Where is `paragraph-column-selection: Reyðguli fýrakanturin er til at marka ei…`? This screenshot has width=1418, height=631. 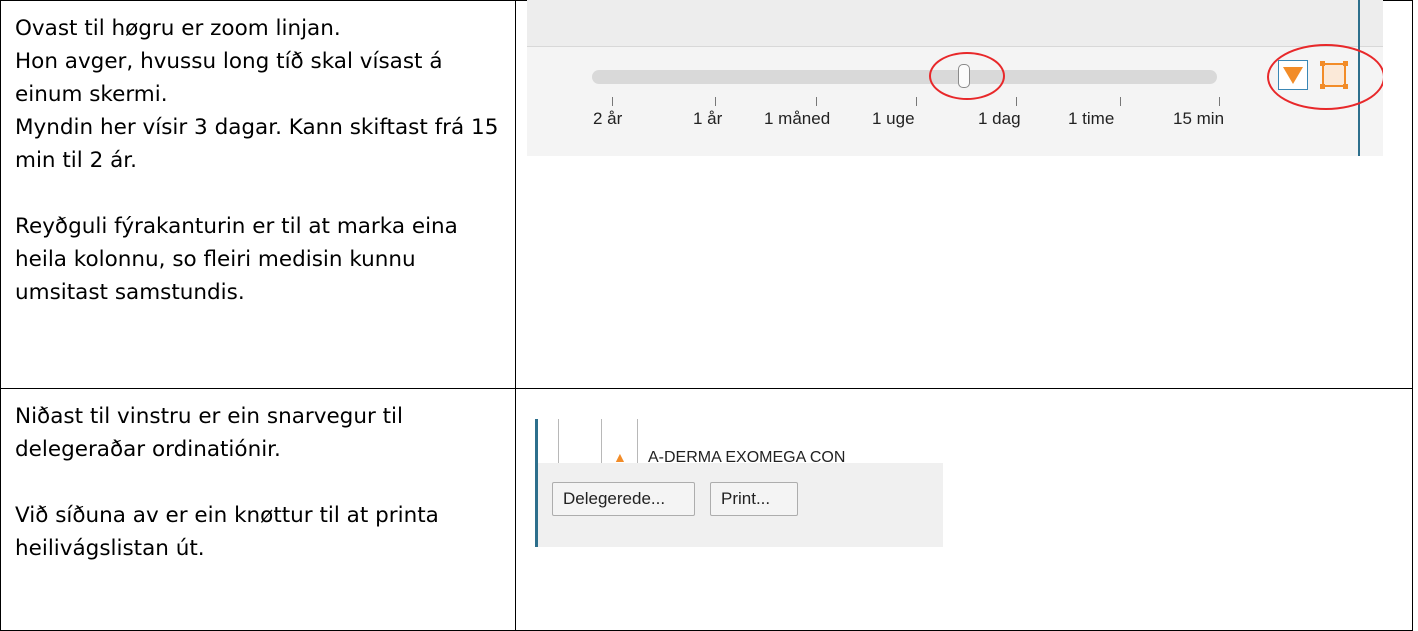 paragraph-column-selection: Reyðguli fýrakanturin er til at marka ei… is located at coordinates (236, 259).